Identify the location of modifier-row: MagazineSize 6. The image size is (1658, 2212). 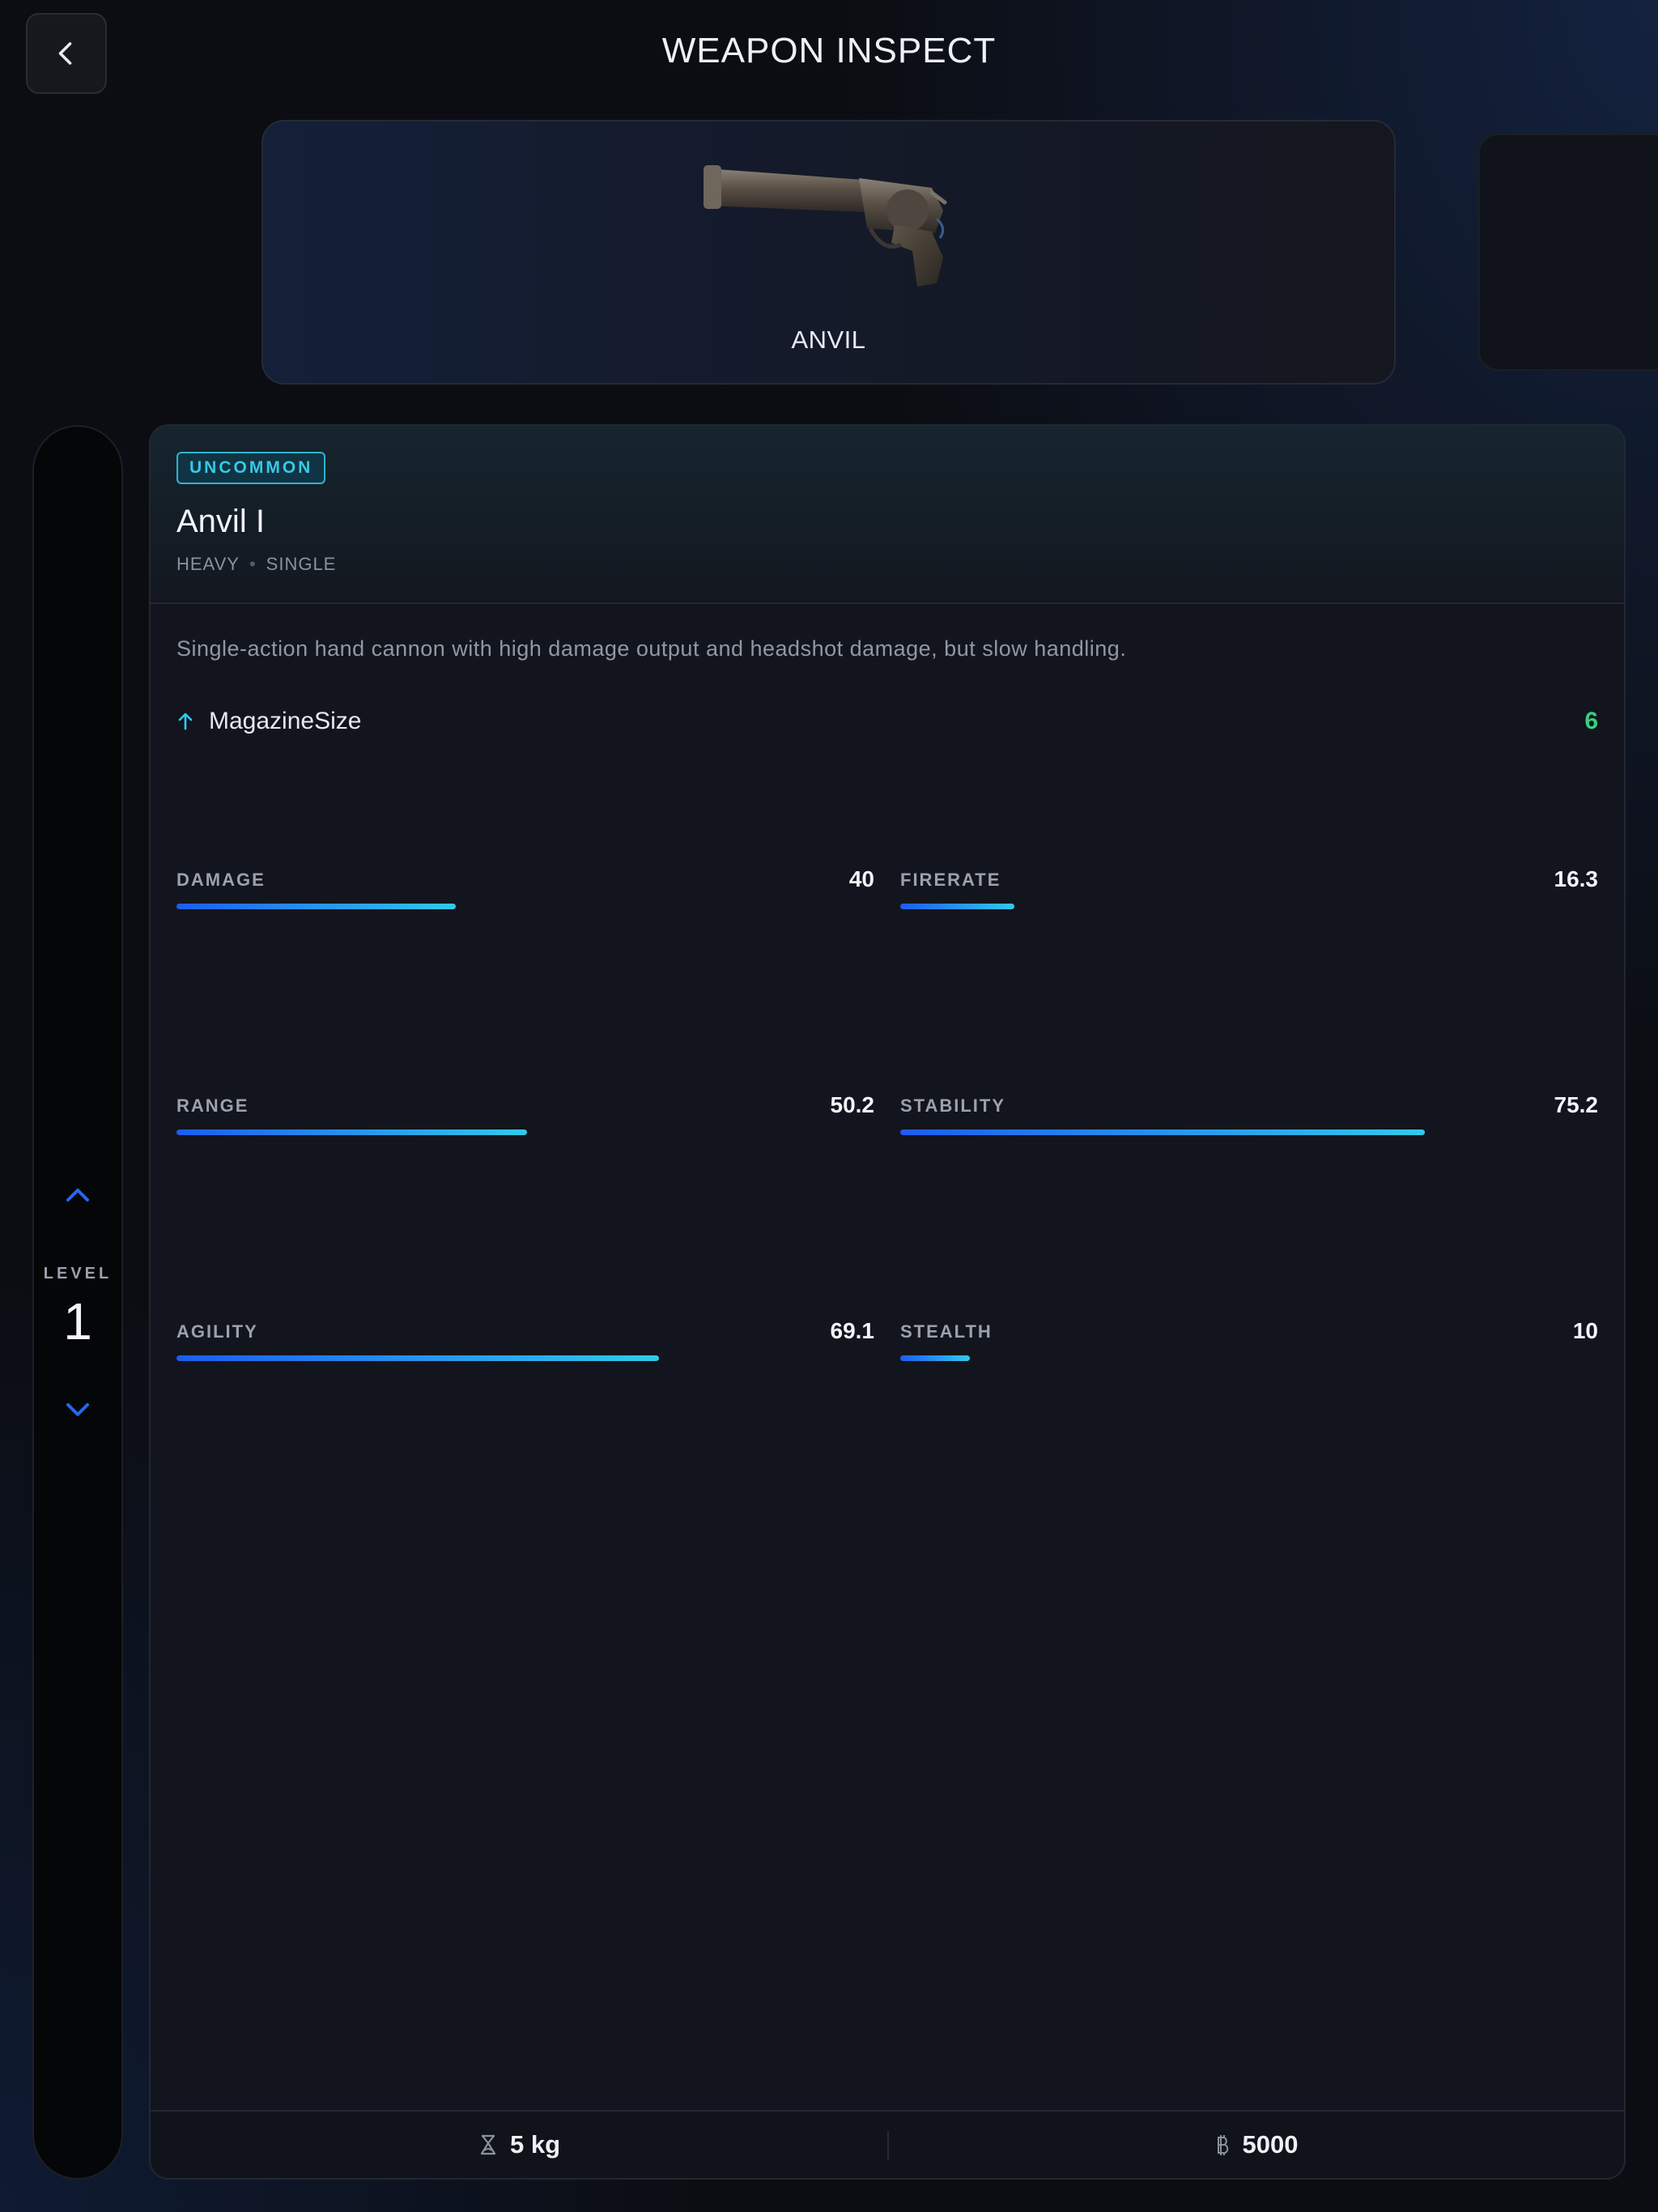
(887, 722).